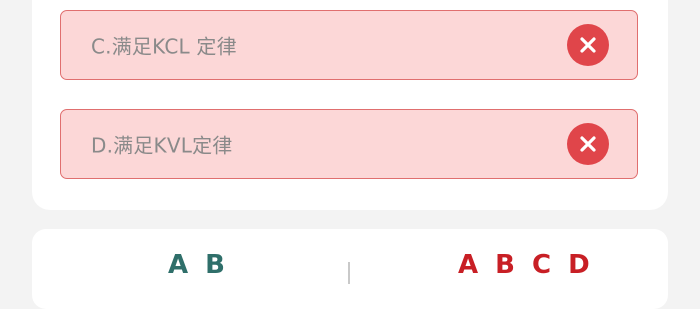  Describe the element at coordinates (198, 265) in the screenshot. I see `user-answer: A B` at that location.